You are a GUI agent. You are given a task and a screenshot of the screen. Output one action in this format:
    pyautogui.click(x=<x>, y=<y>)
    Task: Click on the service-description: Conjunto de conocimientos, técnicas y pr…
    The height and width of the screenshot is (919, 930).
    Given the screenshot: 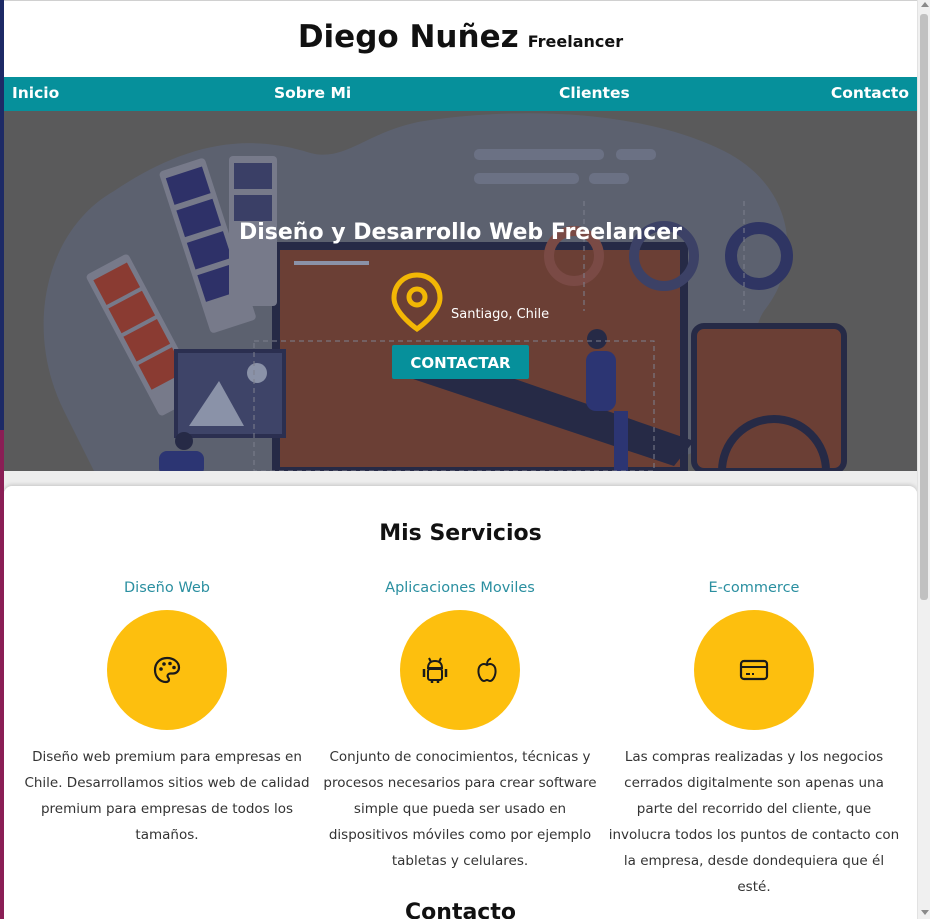 What is the action you would take?
    pyautogui.click(x=460, y=809)
    